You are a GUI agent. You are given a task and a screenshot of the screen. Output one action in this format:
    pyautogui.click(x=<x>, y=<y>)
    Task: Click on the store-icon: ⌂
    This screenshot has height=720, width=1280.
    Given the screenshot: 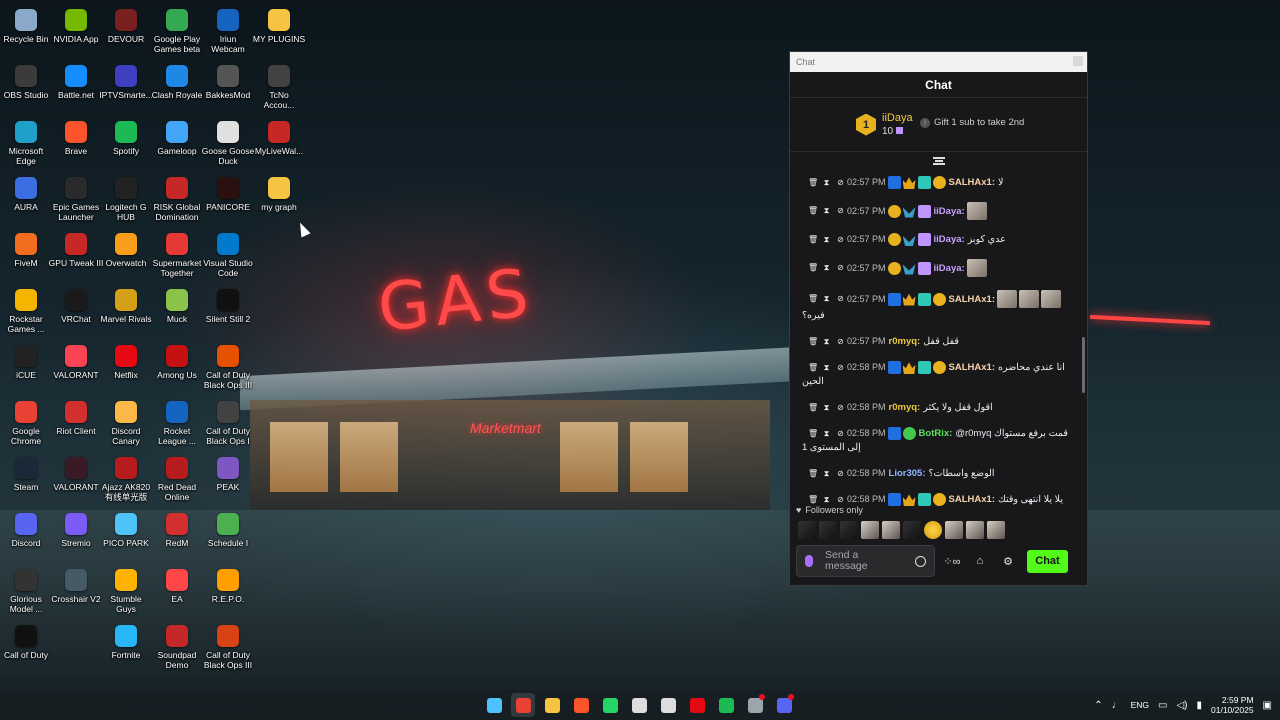 What is the action you would take?
    pyautogui.click(x=980, y=561)
    